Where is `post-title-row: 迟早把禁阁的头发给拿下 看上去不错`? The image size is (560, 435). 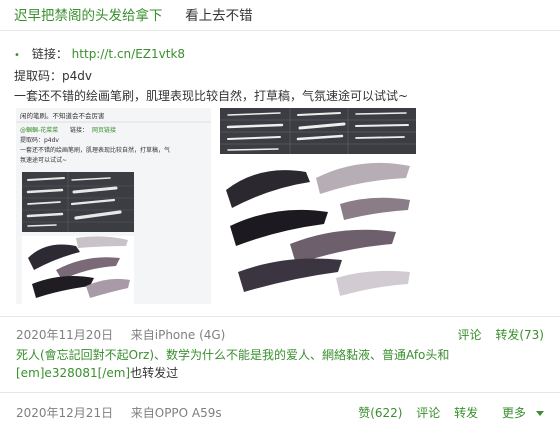
post-title-row: 迟早把禁阁的头发给拿下 看上去不错 is located at coordinates (133, 14).